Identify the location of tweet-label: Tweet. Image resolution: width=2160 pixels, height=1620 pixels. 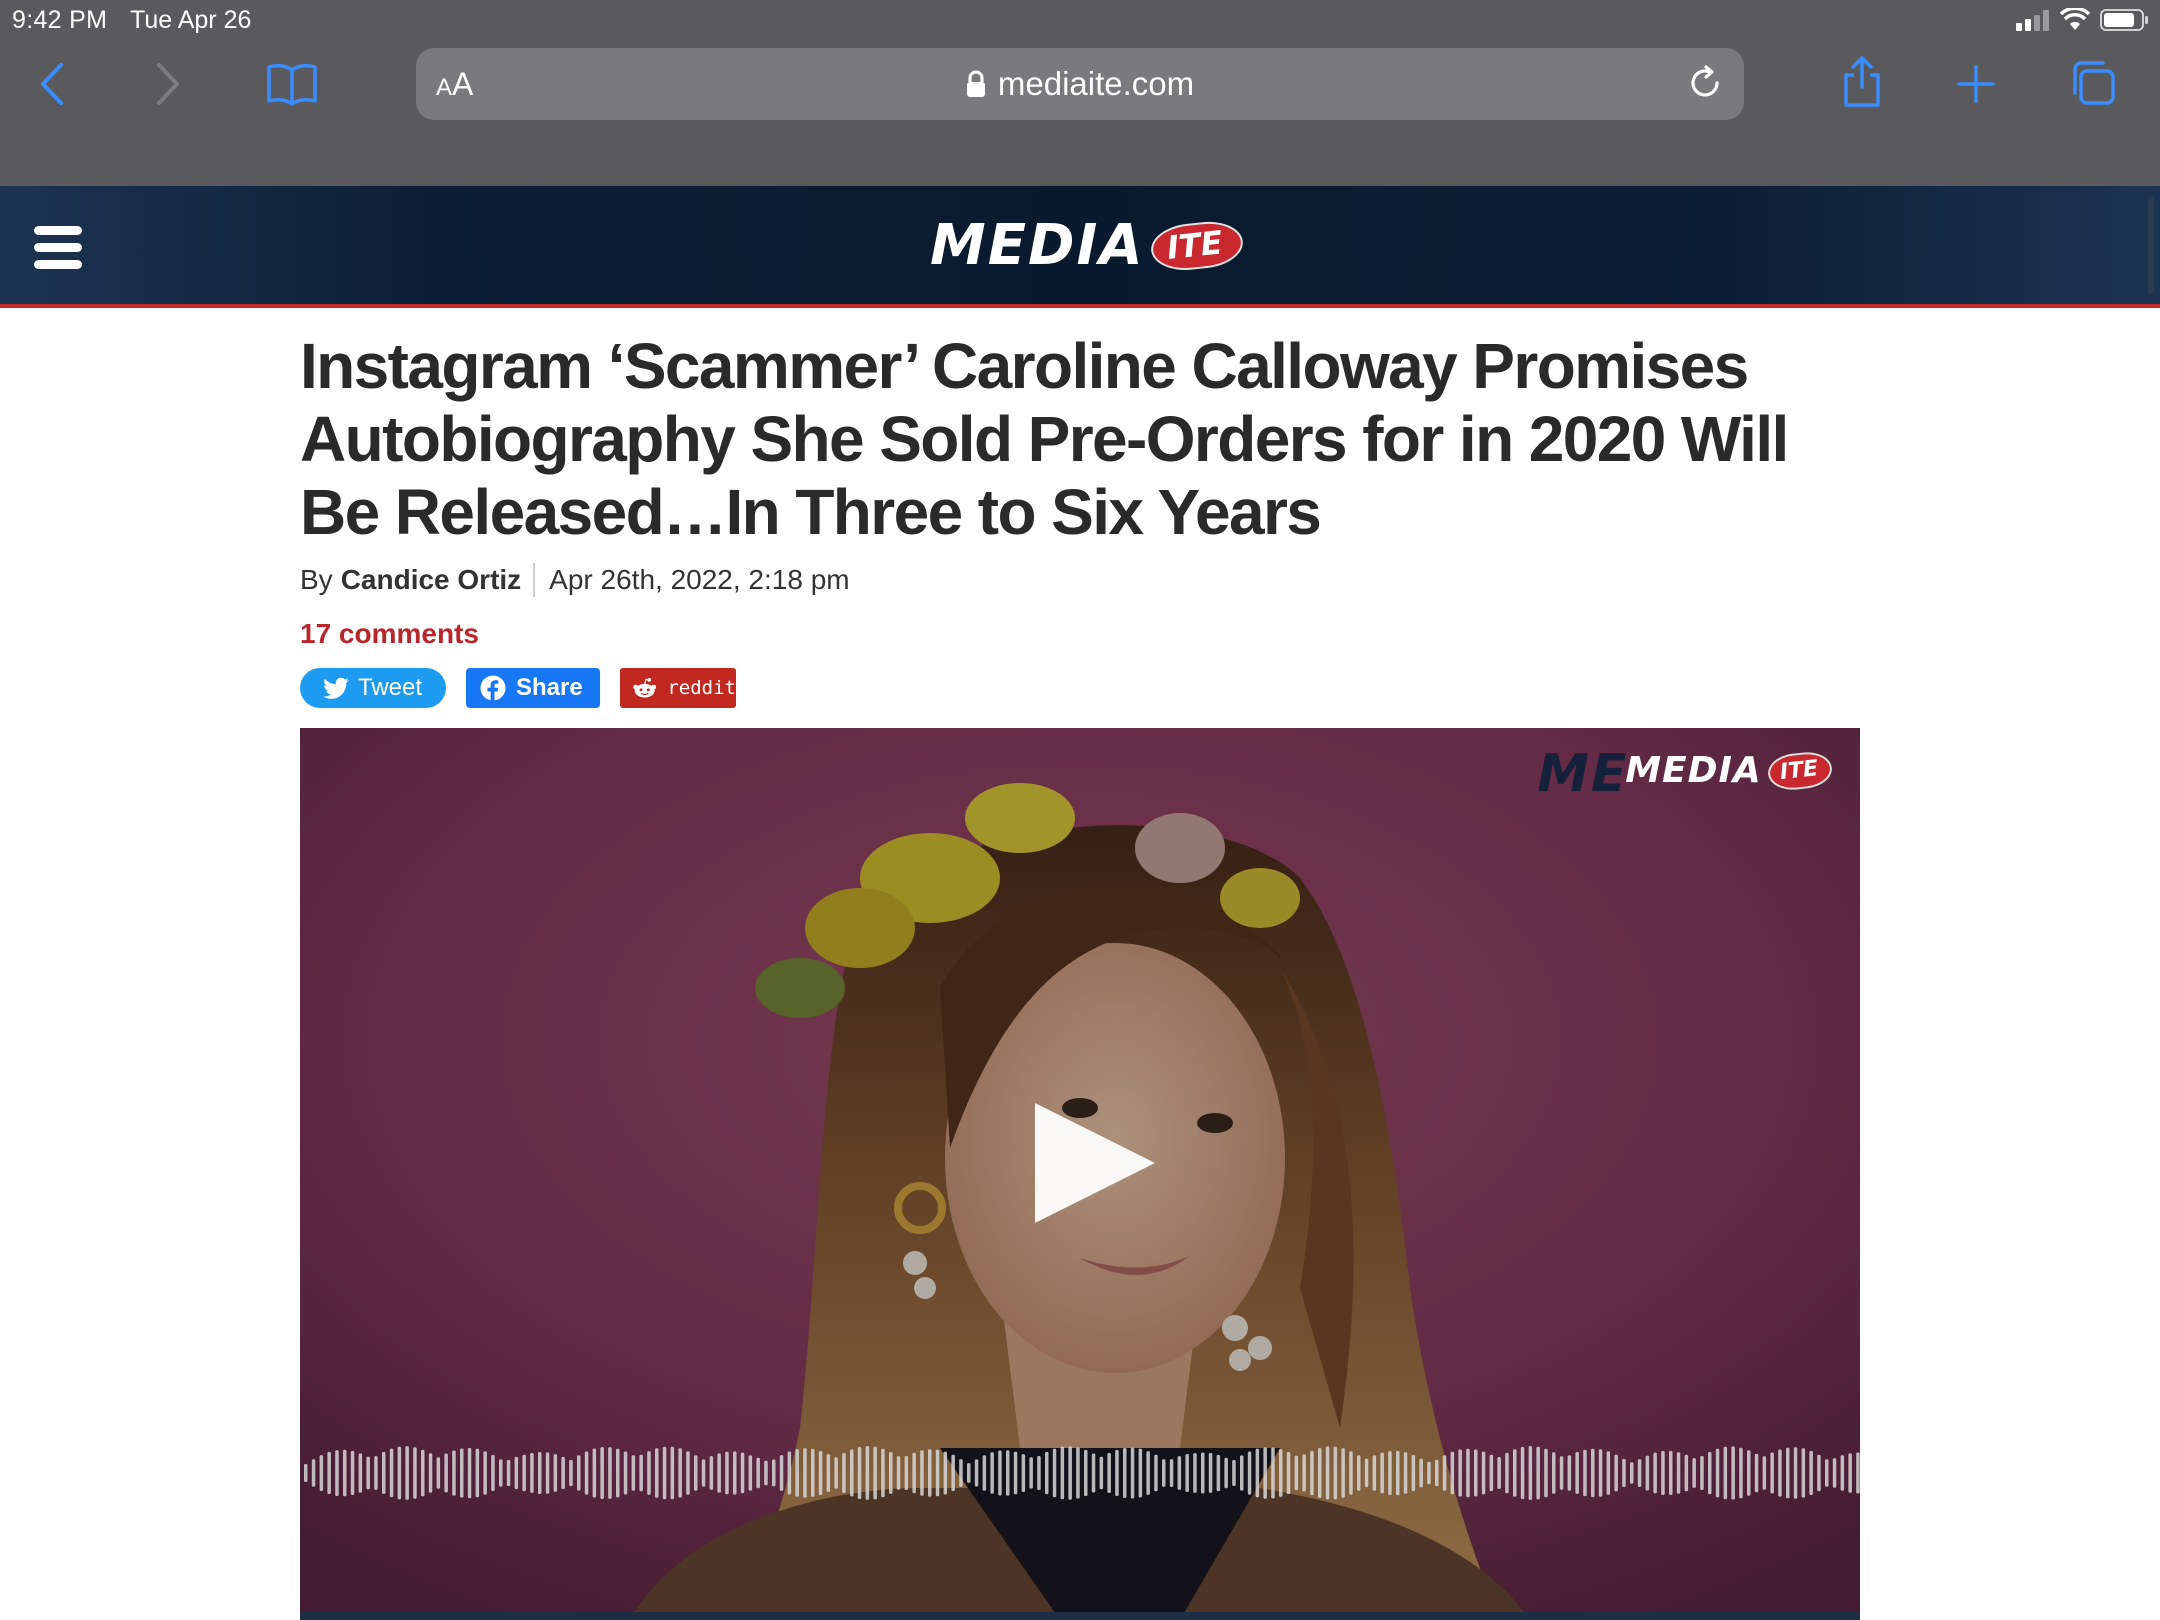
(390, 687).